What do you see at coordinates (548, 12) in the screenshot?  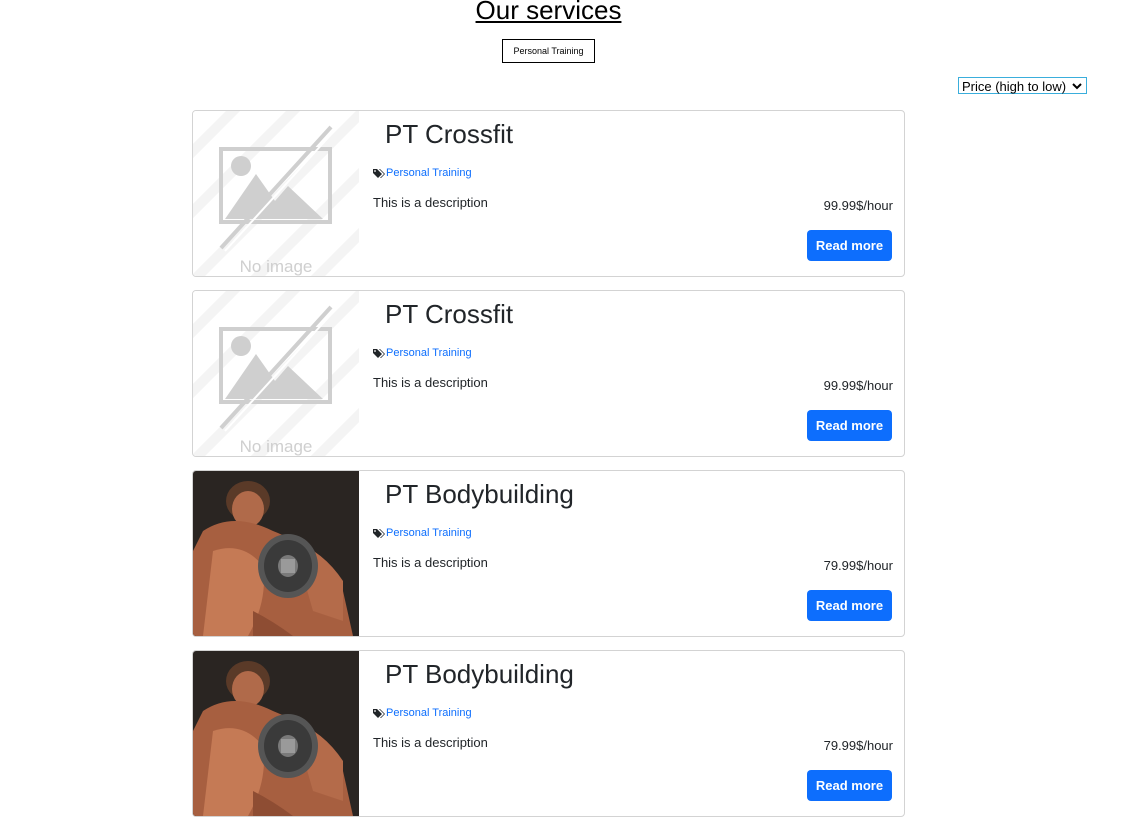 I see `page-title: Our services` at bounding box center [548, 12].